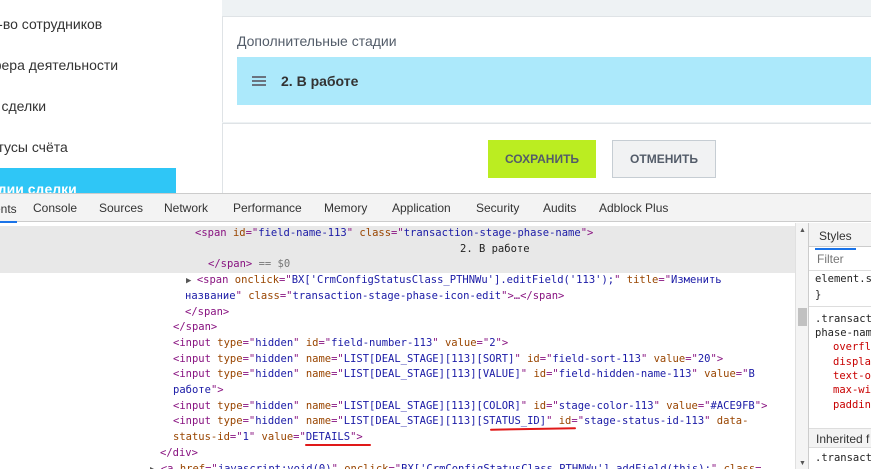 The height and width of the screenshot is (469, 871). What do you see at coordinates (8, 212) in the screenshot?
I see `tab-elements: ents` at bounding box center [8, 212].